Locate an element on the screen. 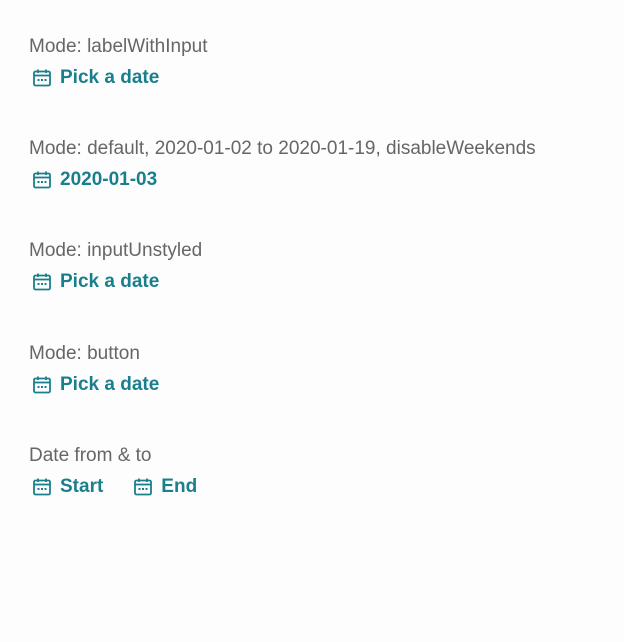 This screenshot has width=624, height=642. date-picker-button: 2020-01-03 is located at coordinates (93, 180).